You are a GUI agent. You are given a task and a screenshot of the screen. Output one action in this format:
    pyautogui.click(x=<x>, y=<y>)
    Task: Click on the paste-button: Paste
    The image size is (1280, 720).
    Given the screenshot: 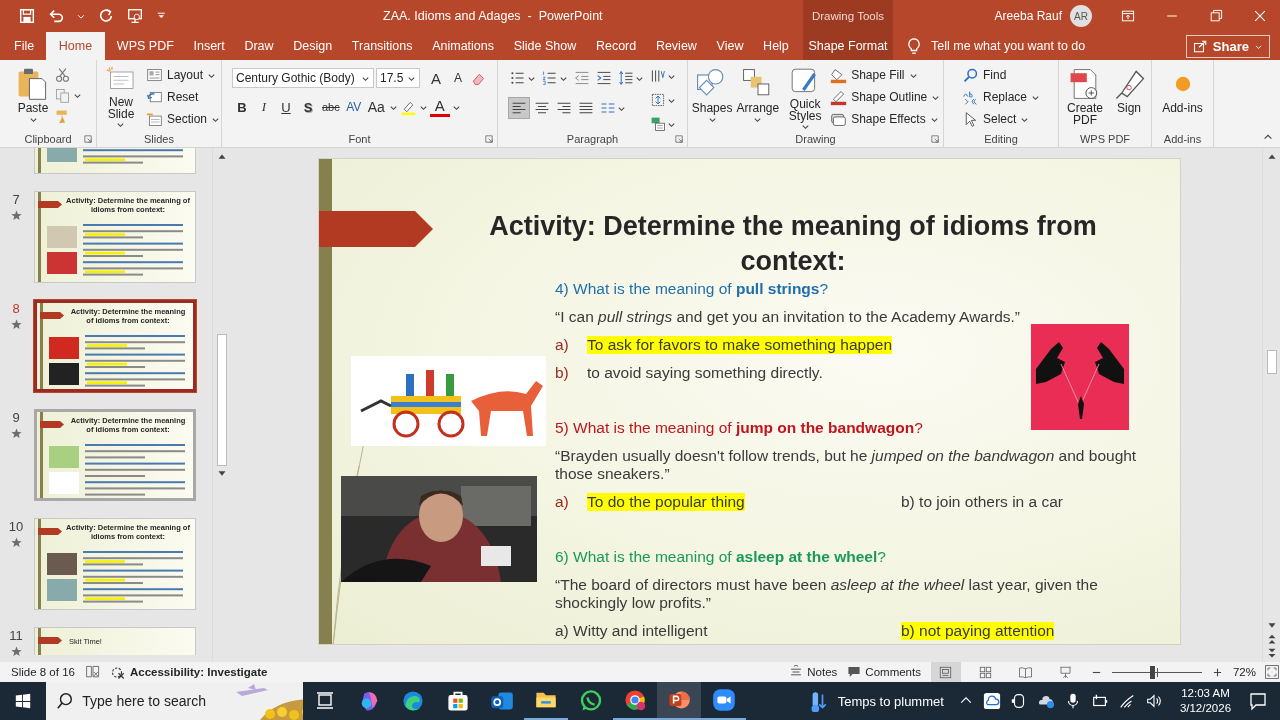 What is the action you would take?
    pyautogui.click(x=33, y=95)
    